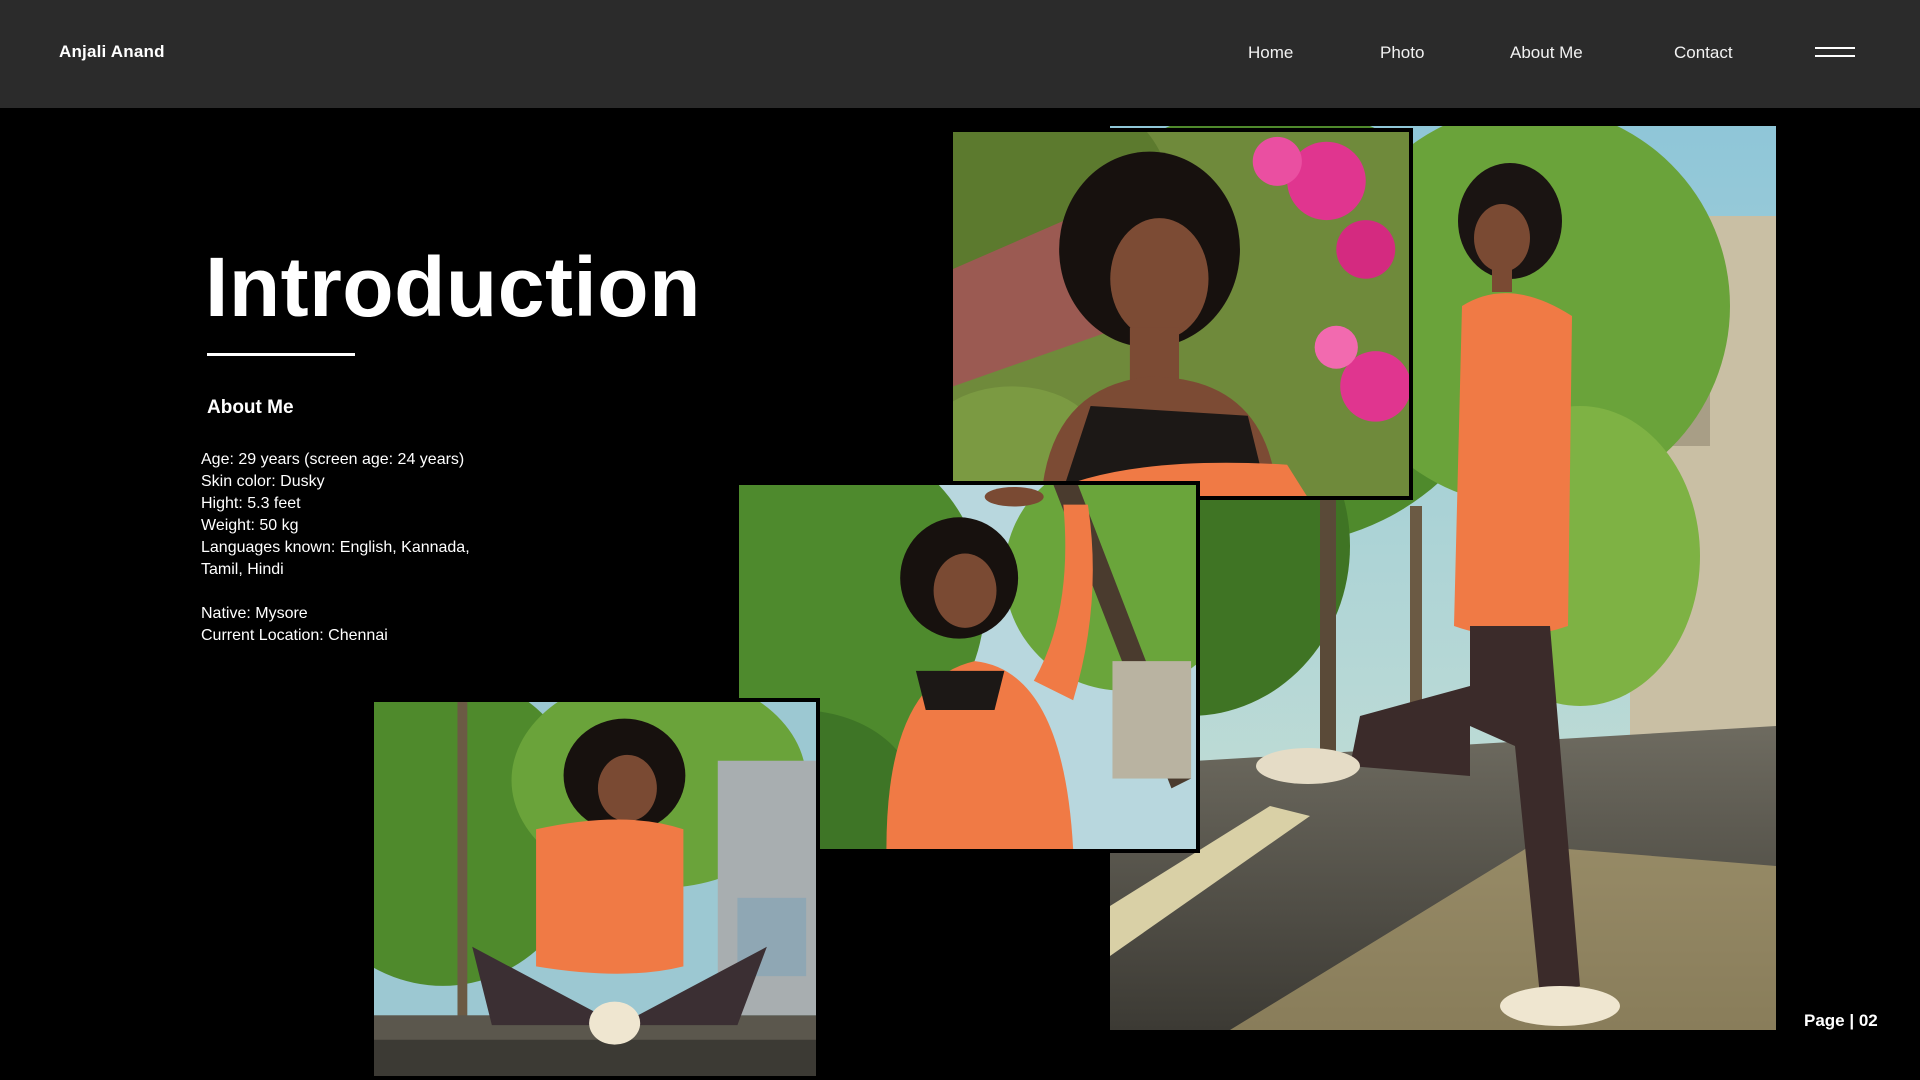 The height and width of the screenshot is (1080, 1920). What do you see at coordinates (251, 503) in the screenshot?
I see `detail-height: Hight: 5.3 feet` at bounding box center [251, 503].